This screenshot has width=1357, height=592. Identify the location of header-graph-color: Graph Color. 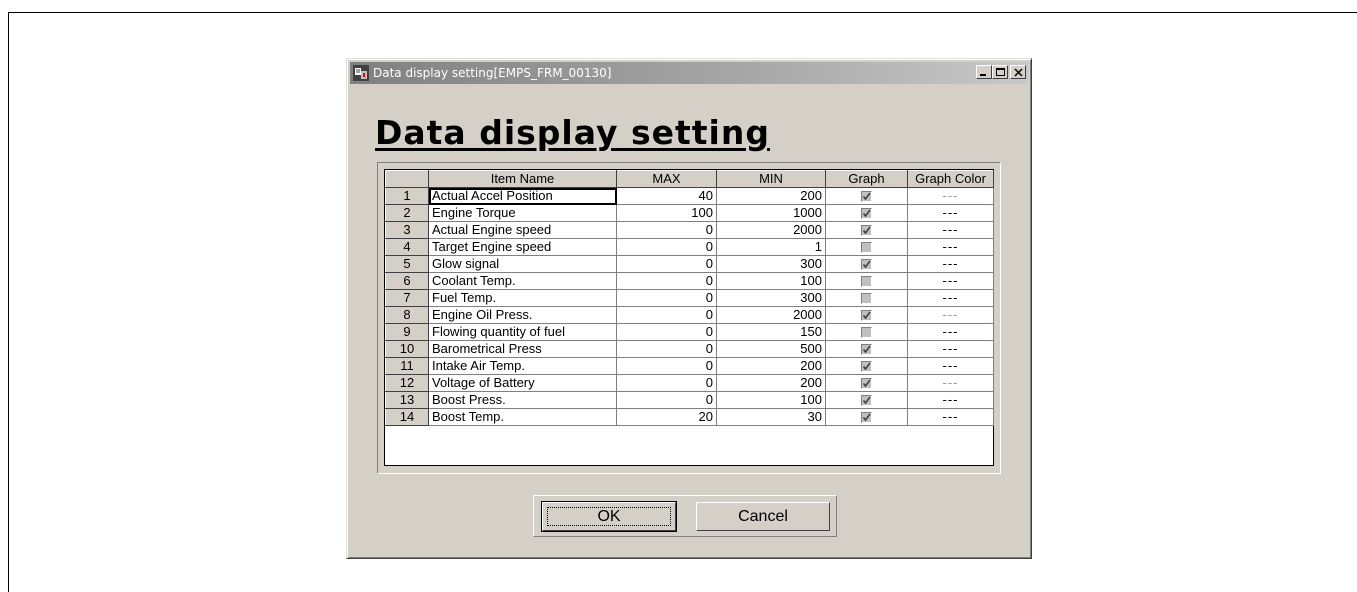
(950, 179).